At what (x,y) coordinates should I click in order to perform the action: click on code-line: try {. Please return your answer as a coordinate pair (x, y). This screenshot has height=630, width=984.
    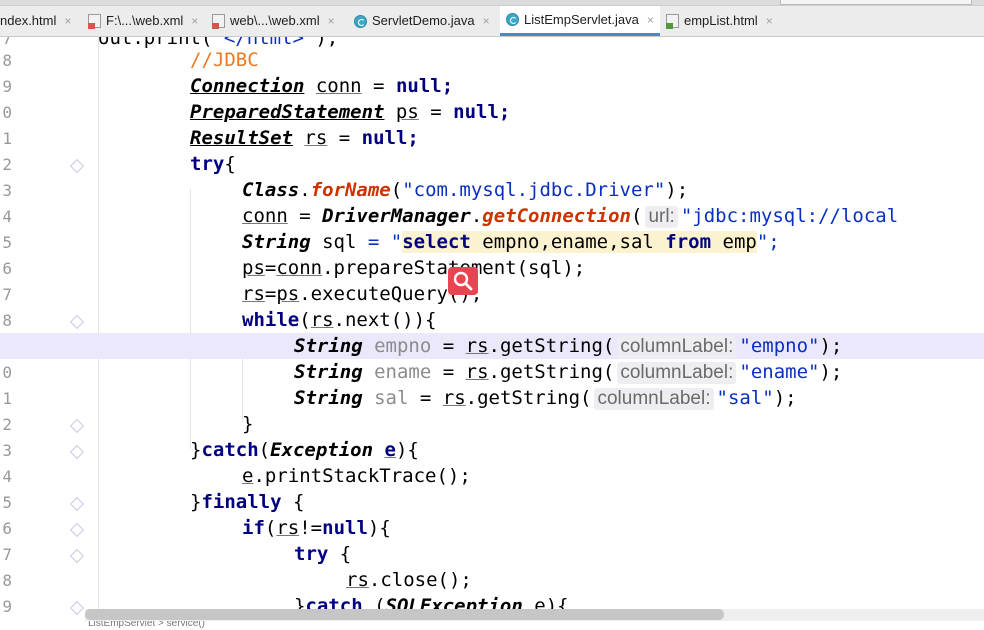
    Looking at the image, I should click on (492, 554).